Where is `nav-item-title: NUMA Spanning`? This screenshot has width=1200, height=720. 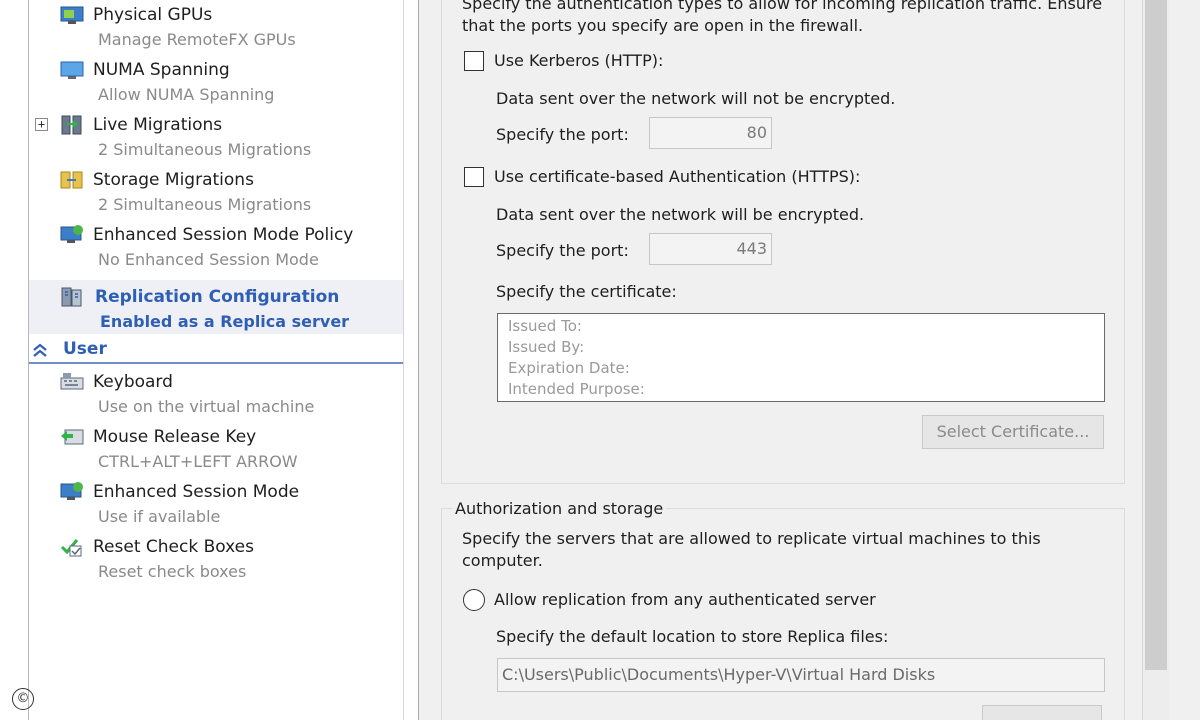 nav-item-title: NUMA Spanning is located at coordinates (161, 70).